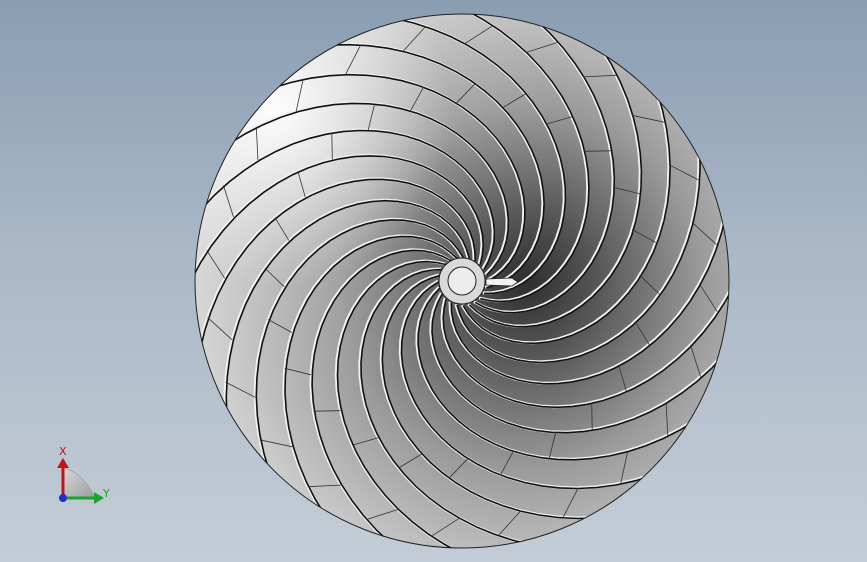  I want to click on triad-z-axis-icon, so click(63, 498).